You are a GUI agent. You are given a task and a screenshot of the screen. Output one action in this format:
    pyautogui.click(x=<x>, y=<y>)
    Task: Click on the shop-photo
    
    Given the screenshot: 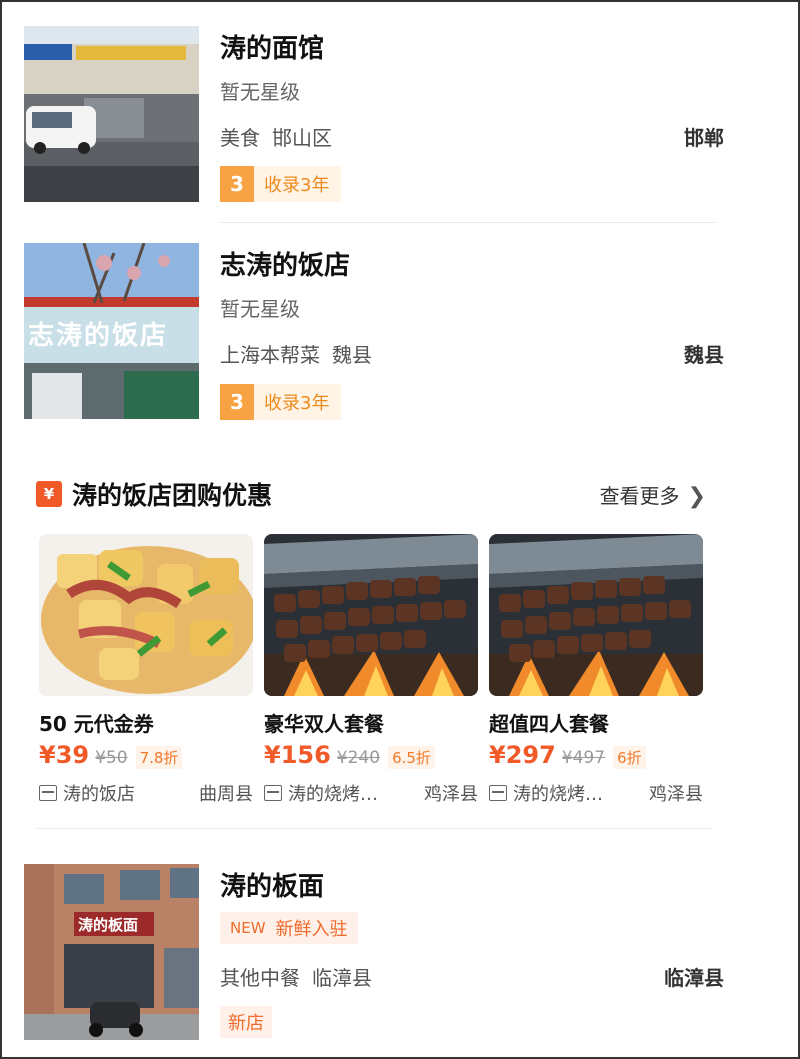 What is the action you would take?
    pyautogui.click(x=111, y=114)
    